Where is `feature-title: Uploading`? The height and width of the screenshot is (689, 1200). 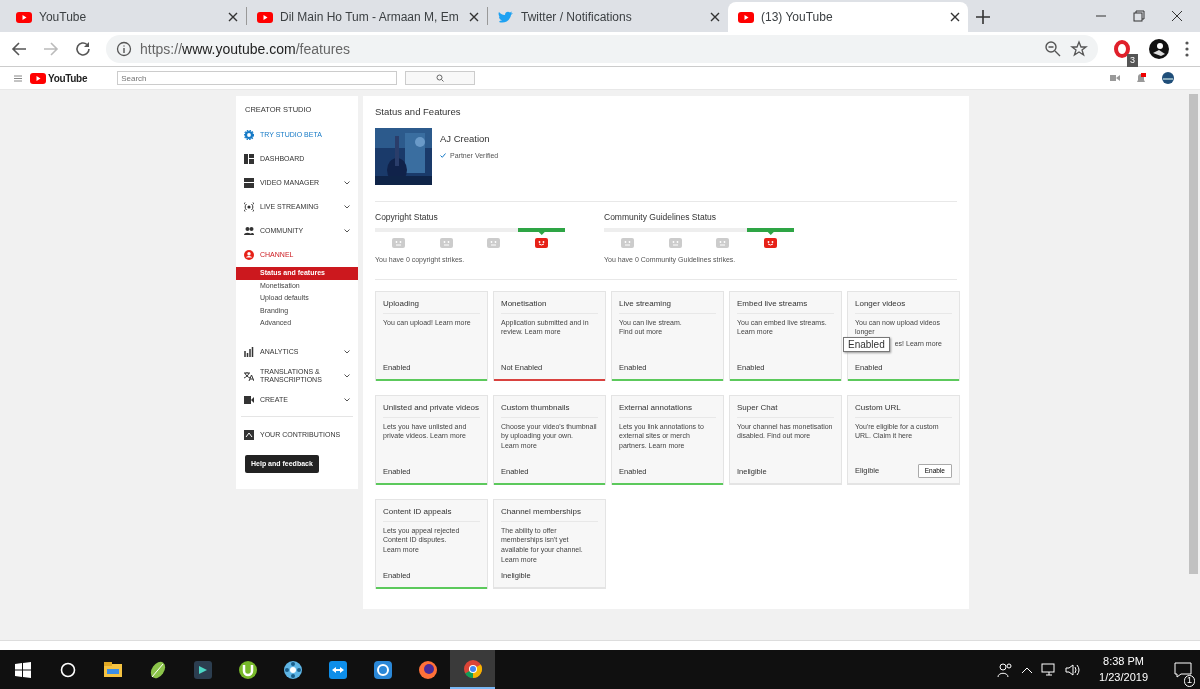 feature-title: Uploading is located at coordinates (431, 305).